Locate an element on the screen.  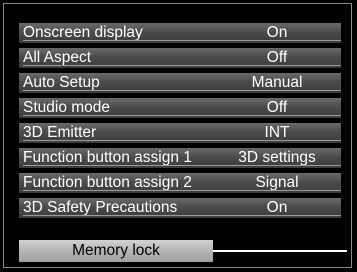
menu-item-label: 3D Safety Precautions is located at coordinates (116, 208).